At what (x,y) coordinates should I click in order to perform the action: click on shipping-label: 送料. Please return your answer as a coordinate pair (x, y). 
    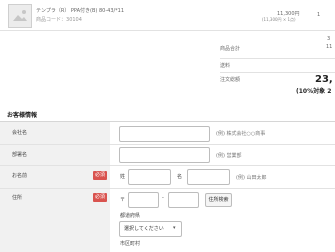
    Looking at the image, I should click on (225, 66).